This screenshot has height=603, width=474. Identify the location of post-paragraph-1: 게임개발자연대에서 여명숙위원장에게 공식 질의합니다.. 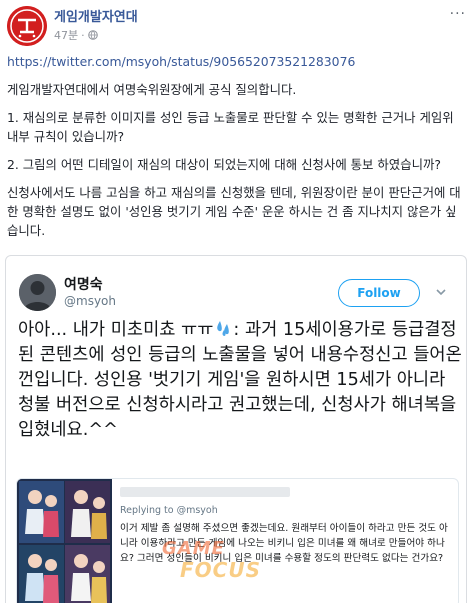
(152, 89).